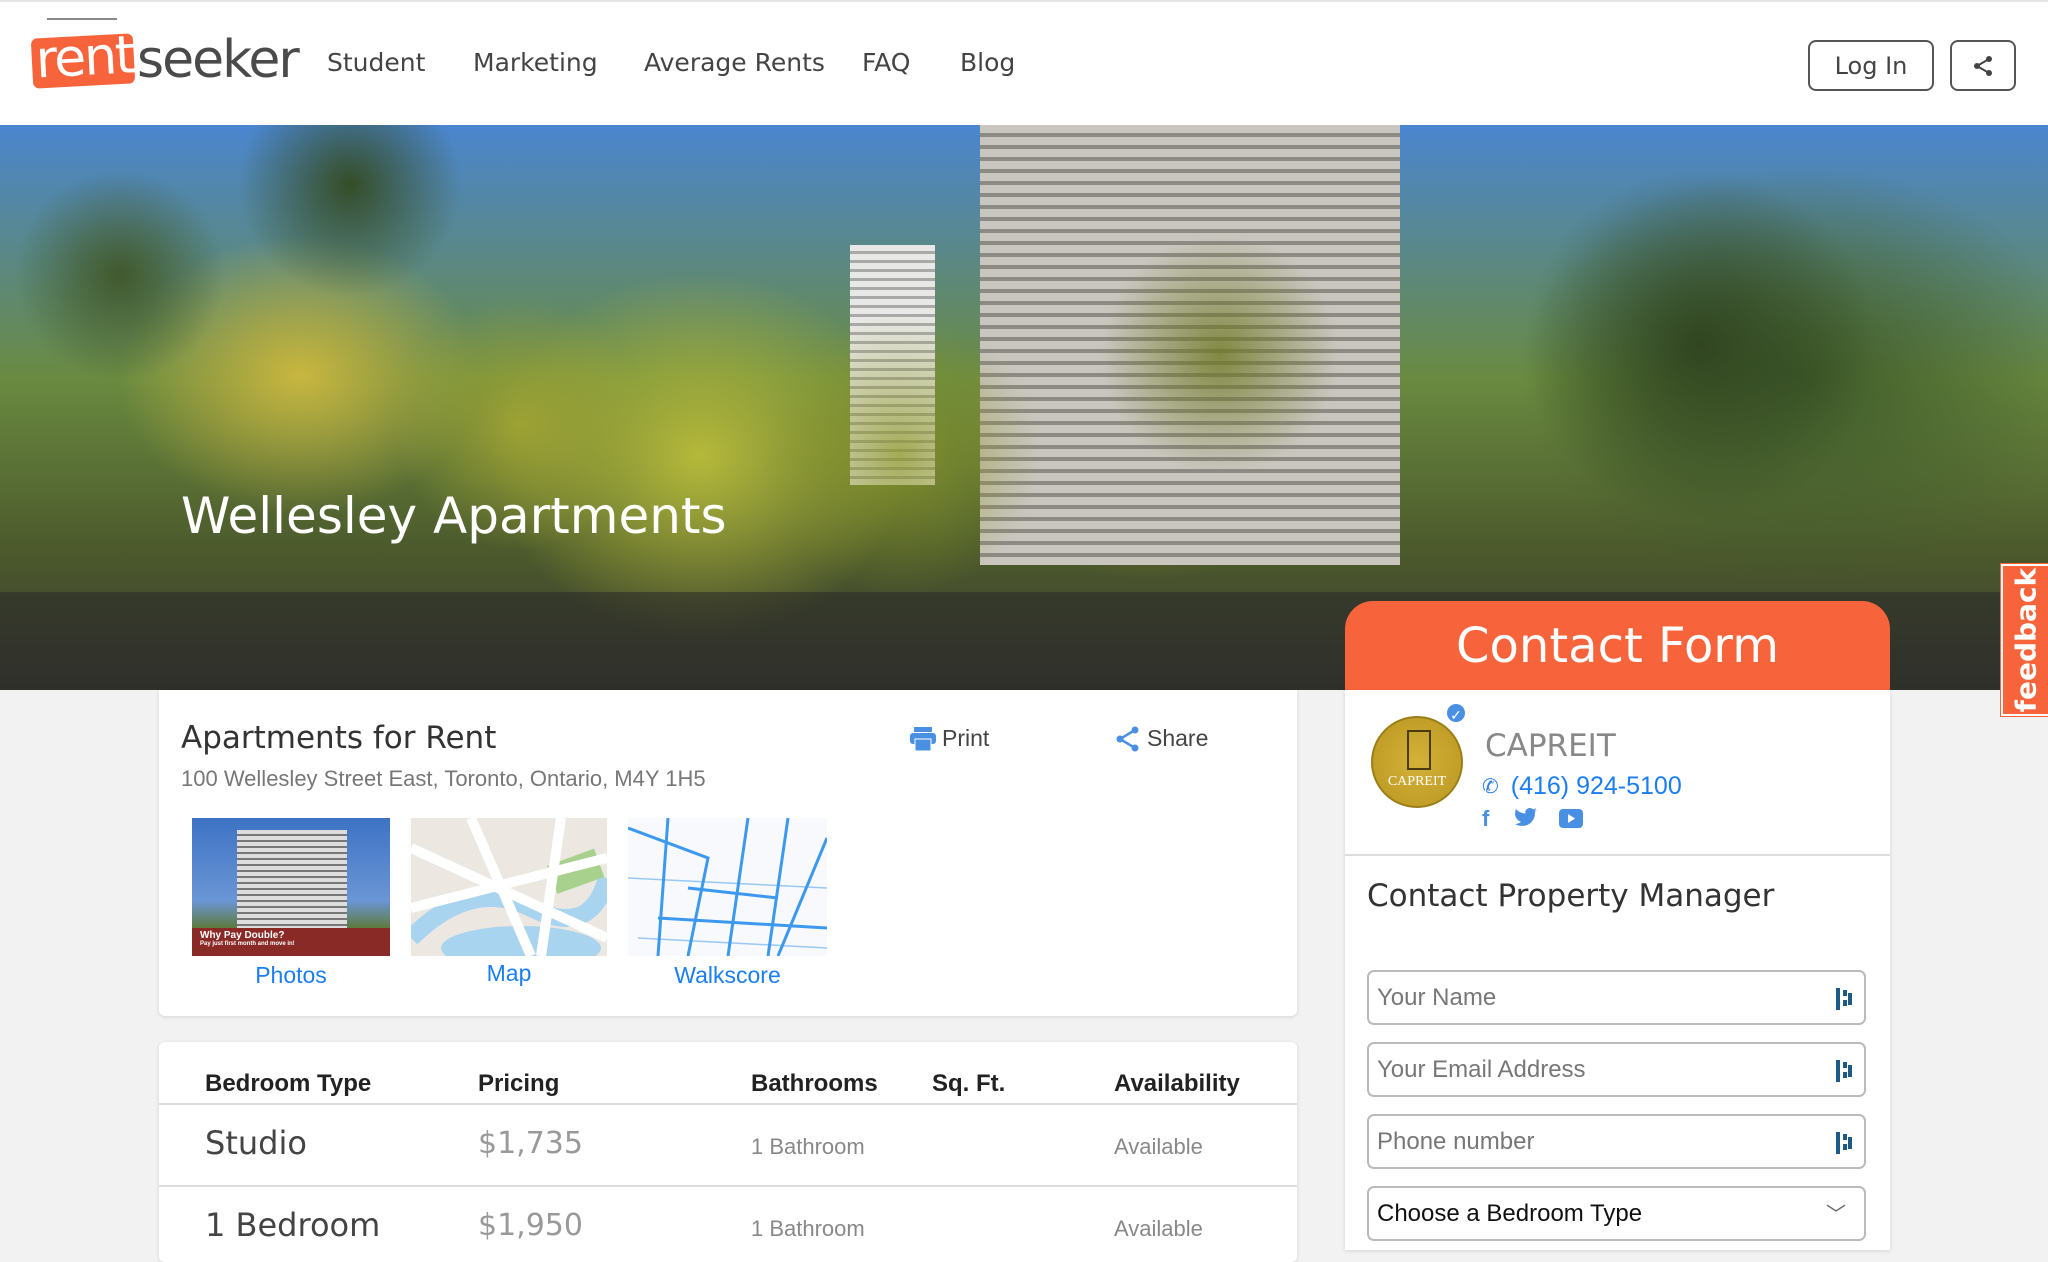 The height and width of the screenshot is (1262, 2048). Describe the element at coordinates (1571, 818) in the screenshot. I see `youtube-icon` at that location.